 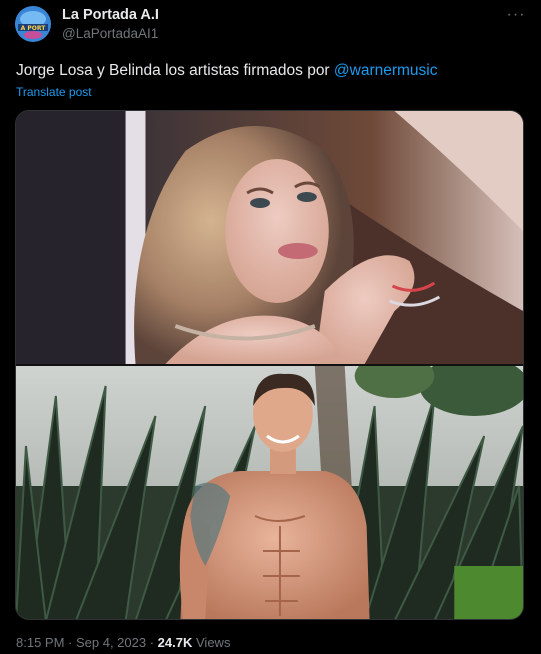 What do you see at coordinates (34, 28) in the screenshot?
I see `avatar-logo-text: A PORT` at bounding box center [34, 28].